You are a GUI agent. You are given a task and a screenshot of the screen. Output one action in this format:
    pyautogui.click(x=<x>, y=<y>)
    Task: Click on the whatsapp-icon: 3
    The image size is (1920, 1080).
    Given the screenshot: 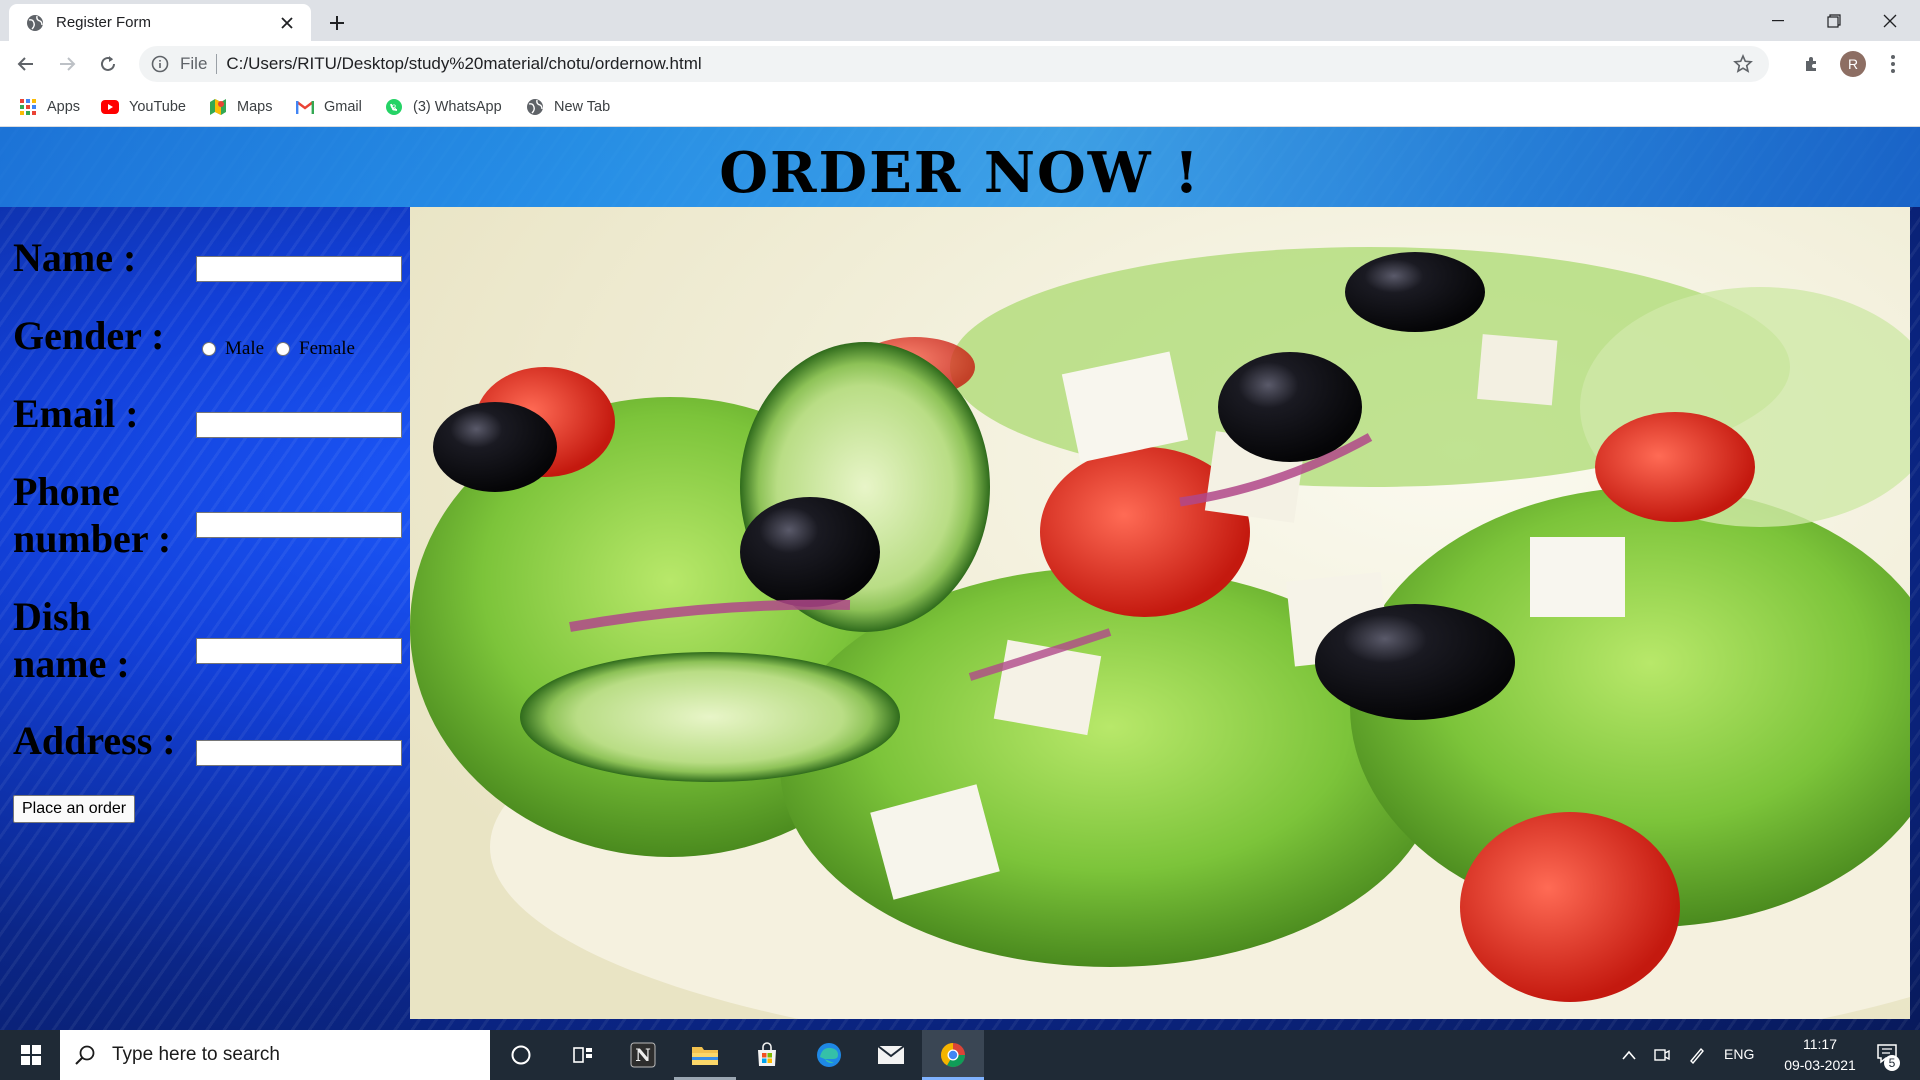 What is the action you would take?
    pyautogui.click(x=394, y=107)
    